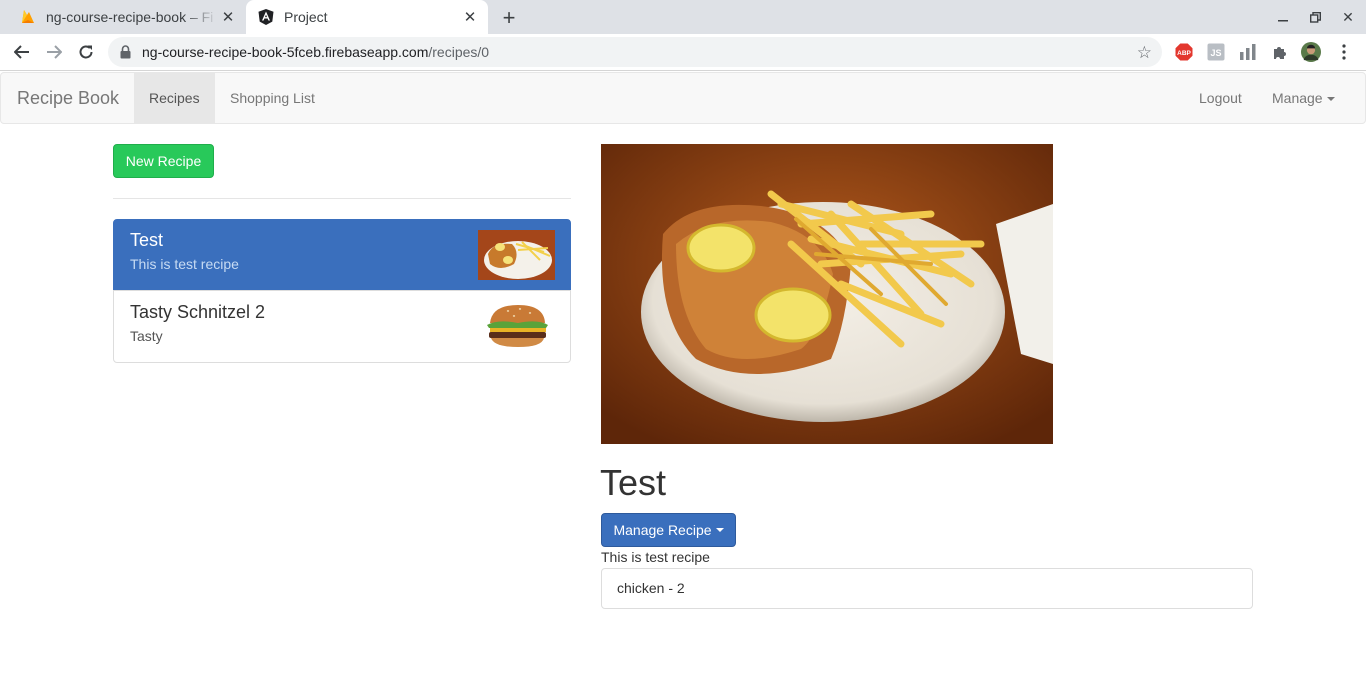 The image size is (1366, 697). What do you see at coordinates (130, 17) in the screenshot?
I see `tab-title: ng-course-recipe-book – Fi` at bounding box center [130, 17].